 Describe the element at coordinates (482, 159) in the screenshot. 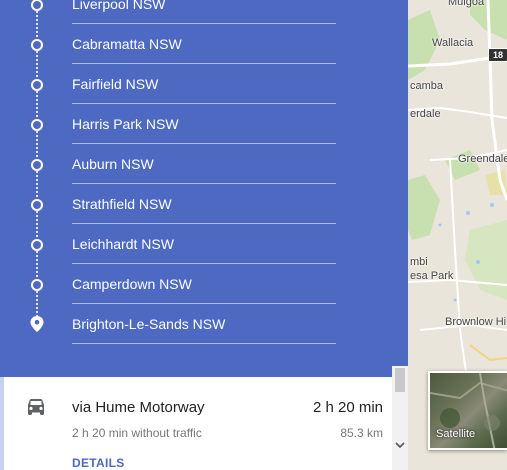

I see `map-label-greendale: Greendale` at that location.